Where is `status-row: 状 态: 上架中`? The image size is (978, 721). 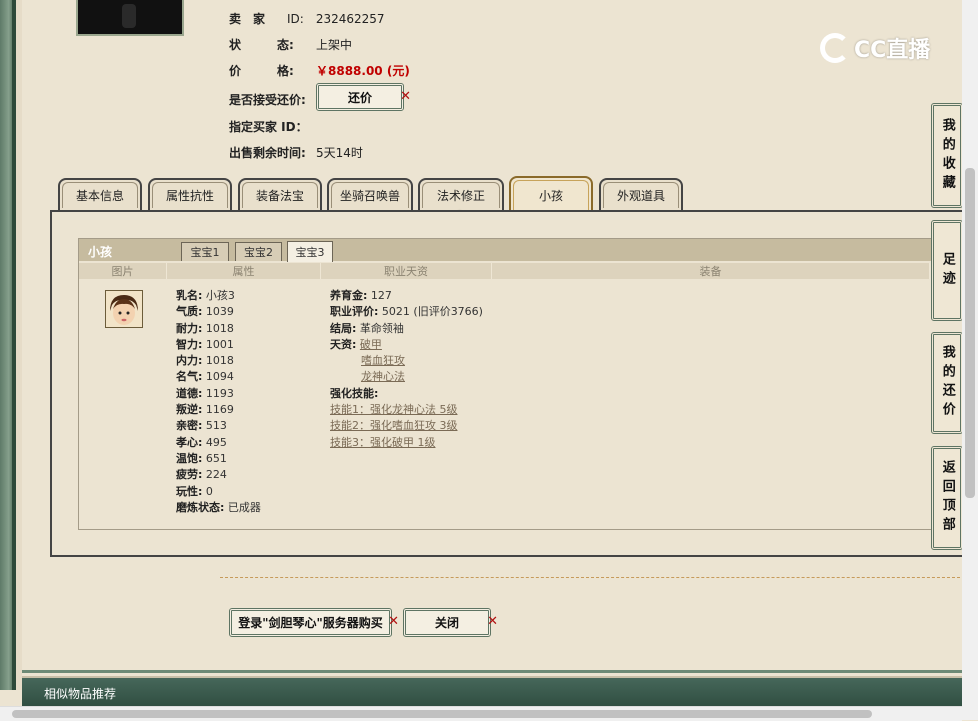
status-row: 状 态: 上架中 is located at coordinates (290, 44).